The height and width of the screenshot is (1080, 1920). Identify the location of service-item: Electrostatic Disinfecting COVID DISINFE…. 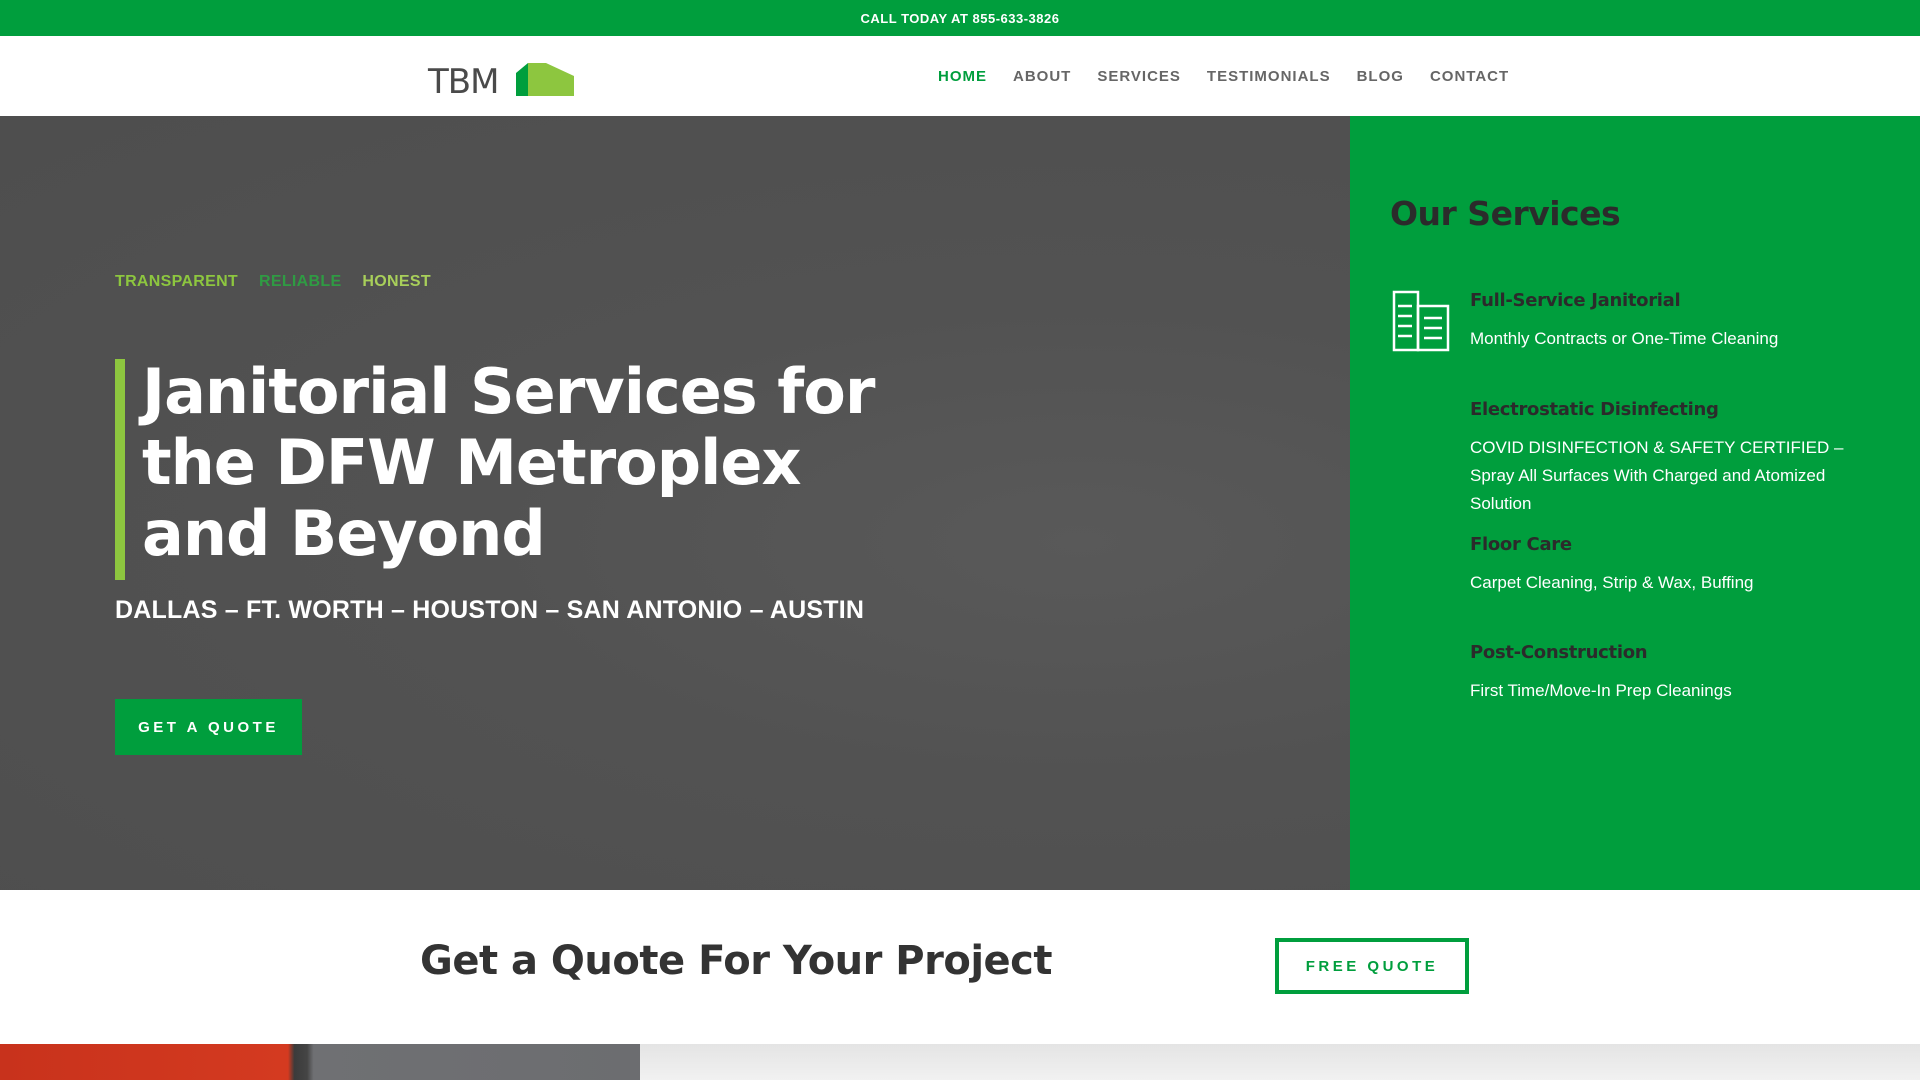
(1680, 458).